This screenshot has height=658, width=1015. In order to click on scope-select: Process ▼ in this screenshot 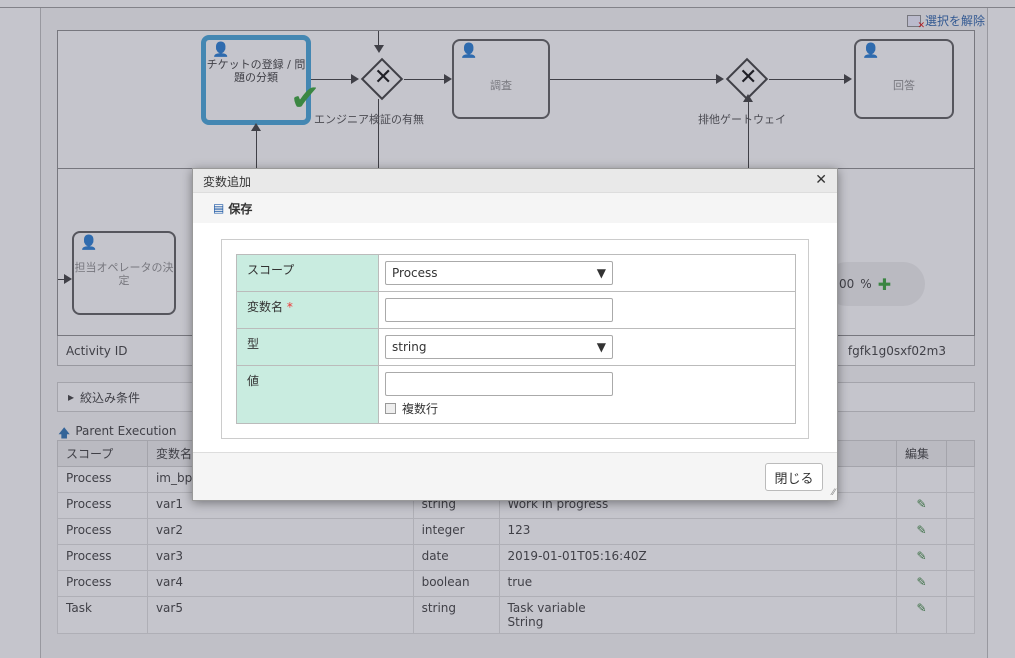, I will do `click(499, 273)`.